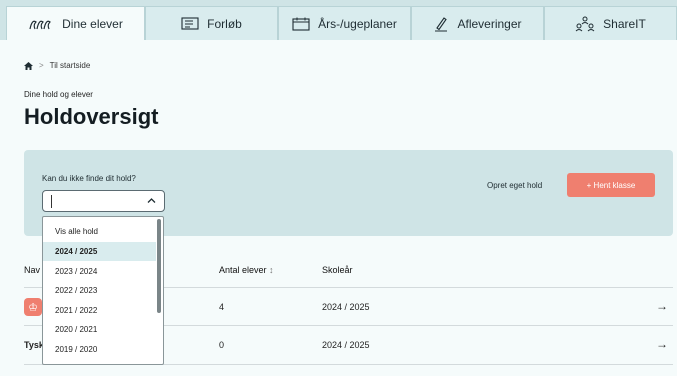 The image size is (677, 376). I want to click on tab-label: Forløb, so click(224, 23).